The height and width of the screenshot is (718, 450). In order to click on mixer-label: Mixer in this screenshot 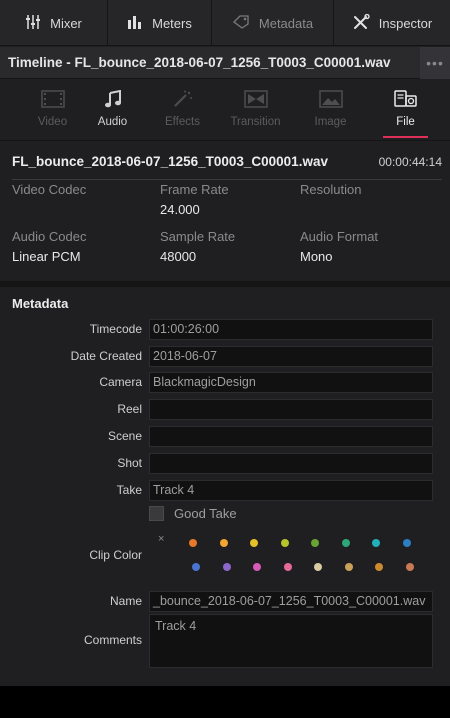, I will do `click(66, 23)`.